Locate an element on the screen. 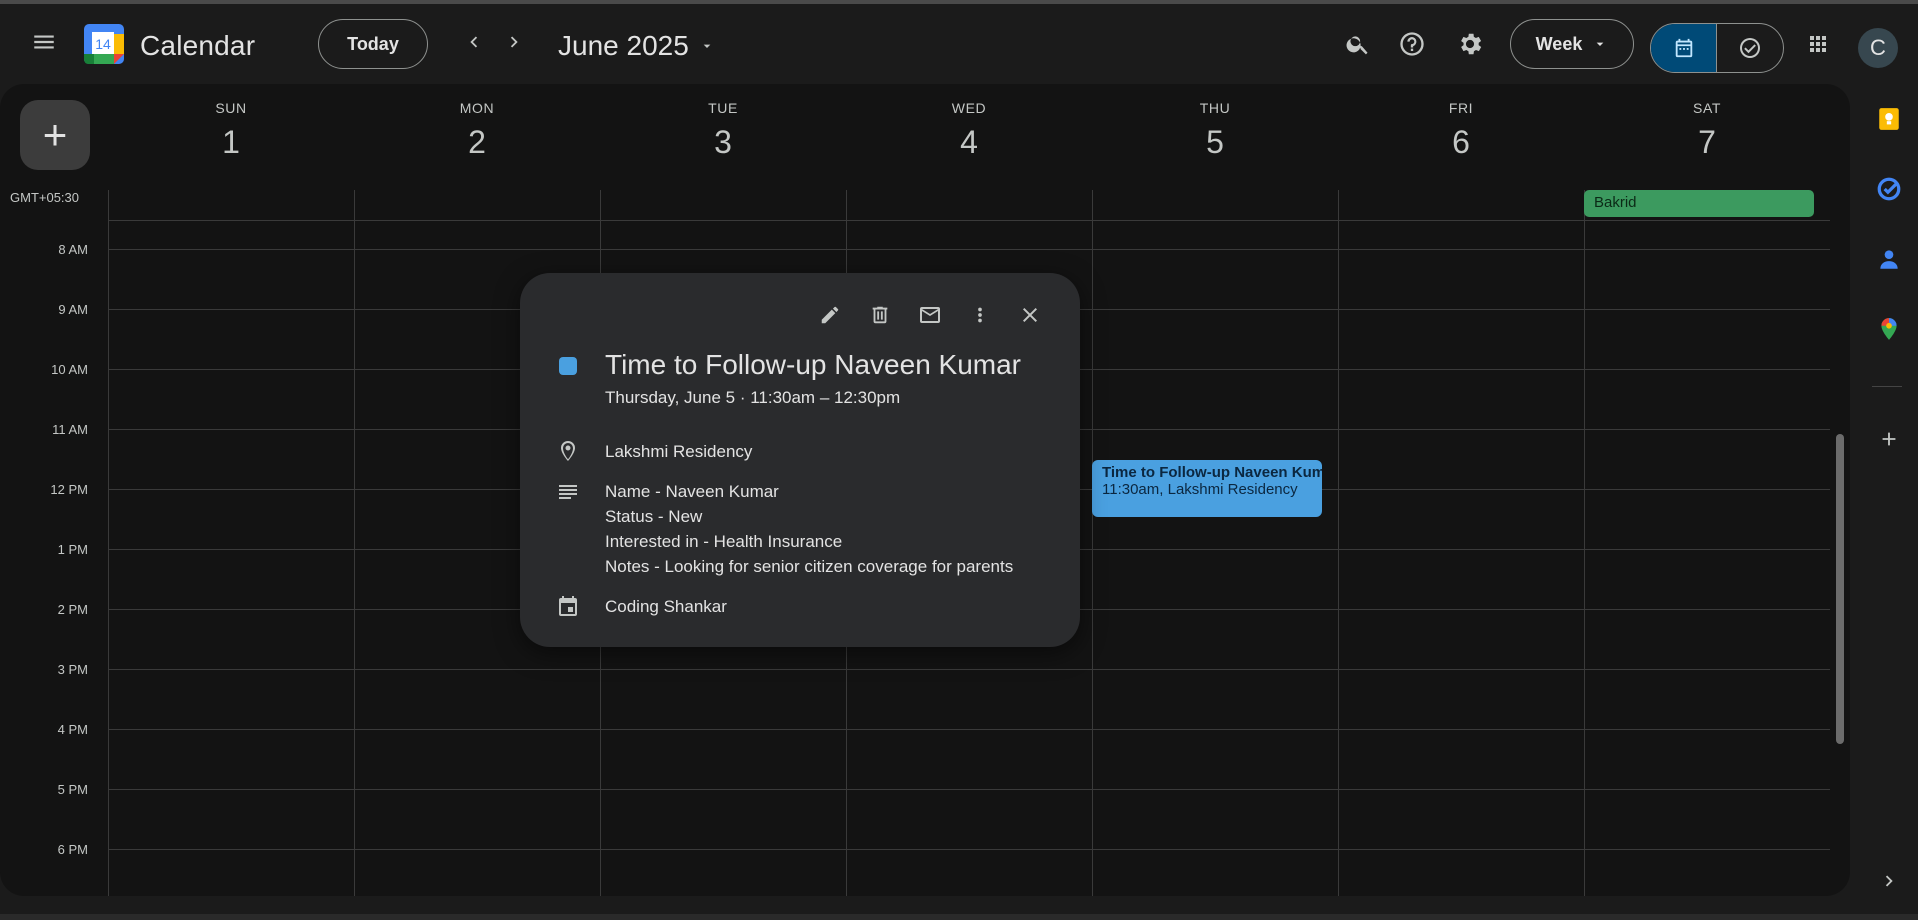 This screenshot has width=1918, height=920. calendar-logo-icon: 14 is located at coordinates (104, 44).